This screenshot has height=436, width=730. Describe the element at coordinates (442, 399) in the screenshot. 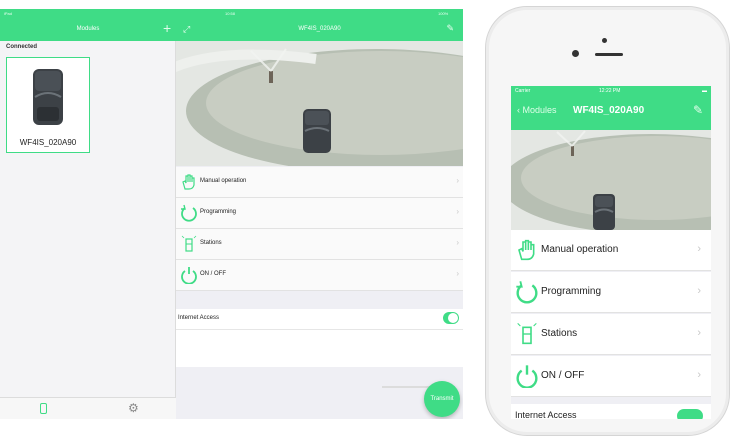

I see `transmit-button: Transmit` at that location.